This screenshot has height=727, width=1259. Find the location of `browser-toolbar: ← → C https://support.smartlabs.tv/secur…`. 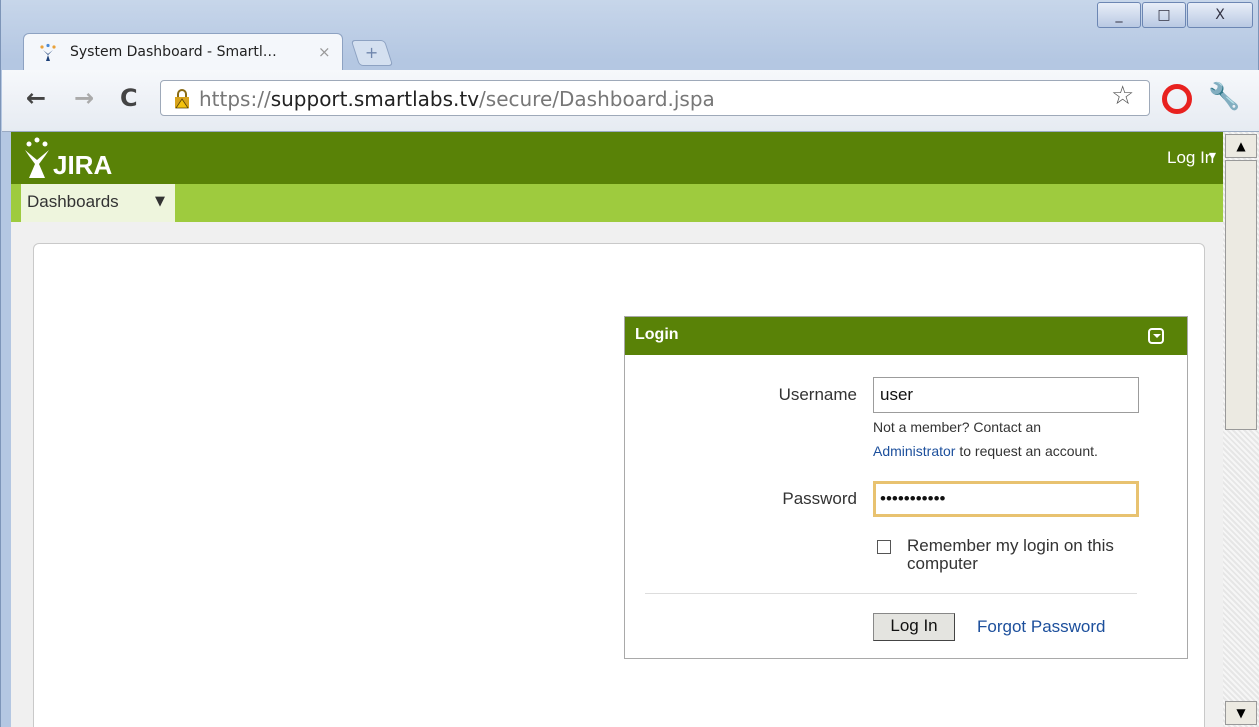

browser-toolbar: ← → C https://support.smartlabs.tv/secur… is located at coordinates (630, 101).